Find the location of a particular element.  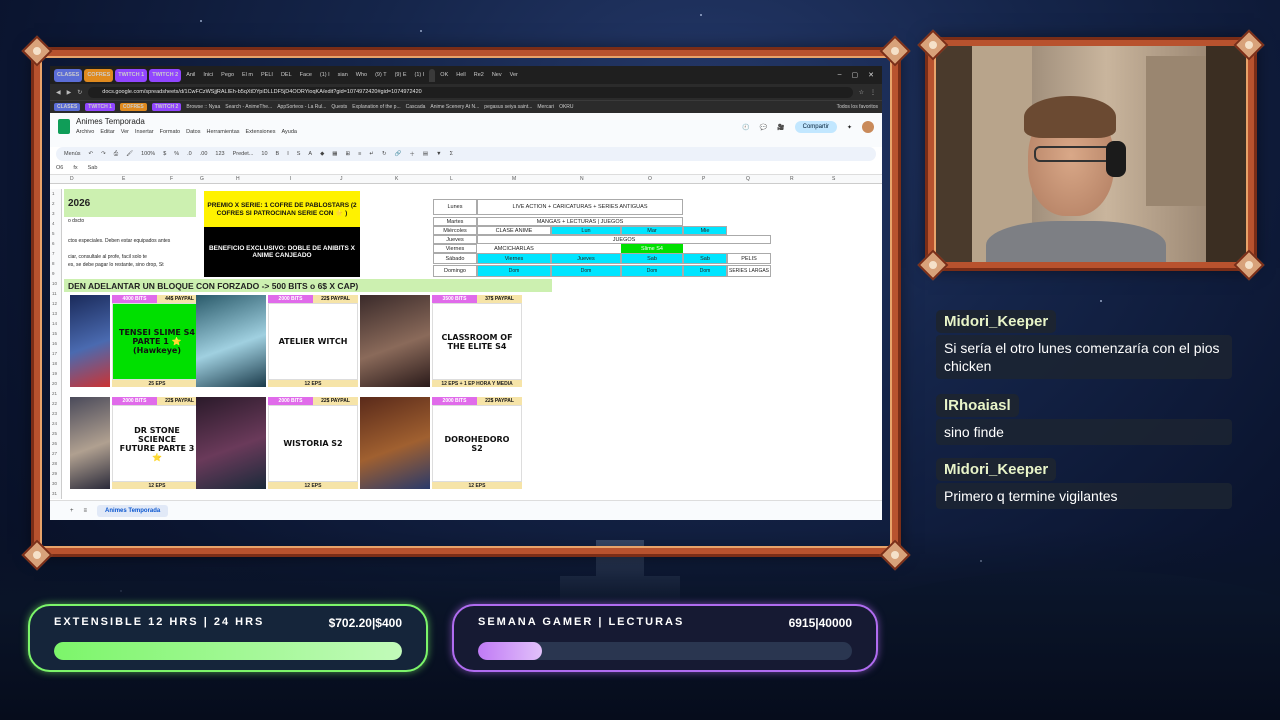

row-number: 4 is located at coordinates (53, 223).